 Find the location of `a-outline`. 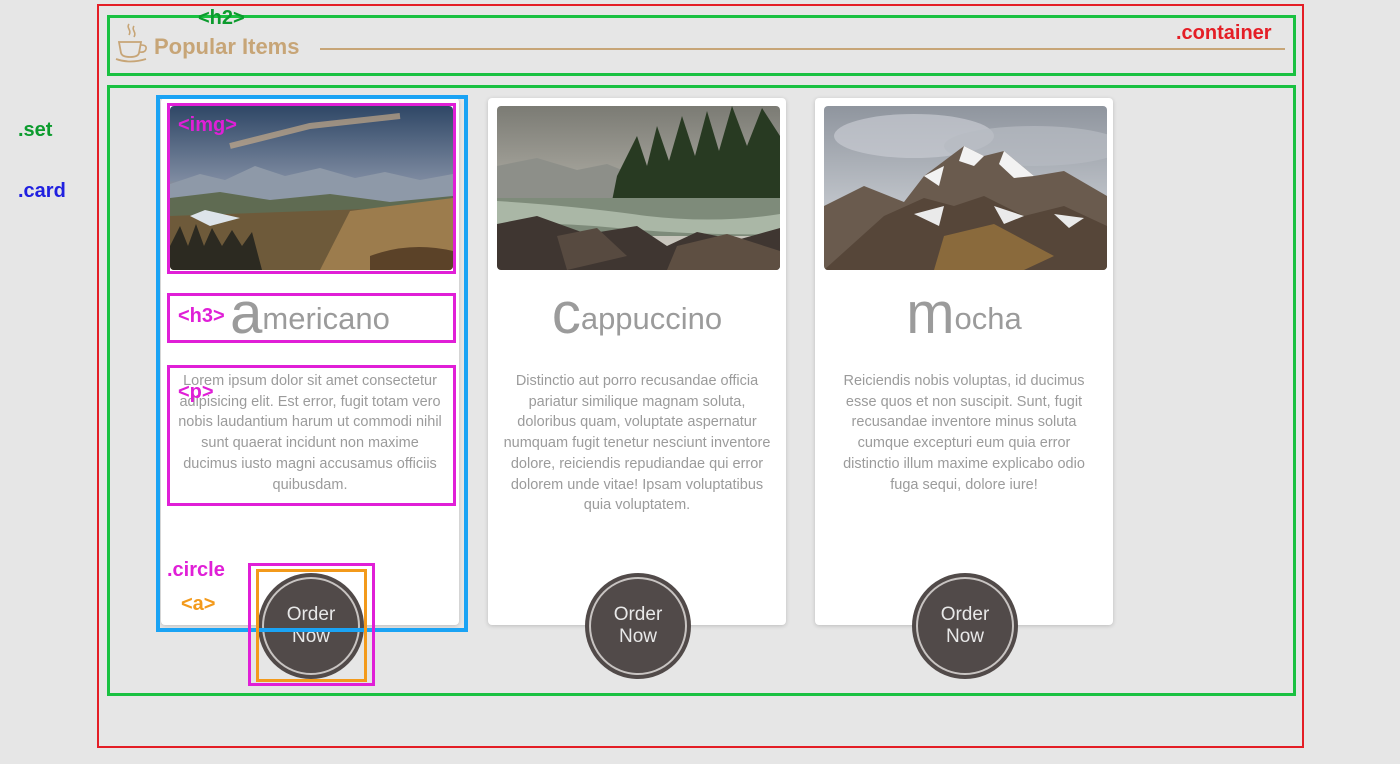

a-outline is located at coordinates (311, 625).